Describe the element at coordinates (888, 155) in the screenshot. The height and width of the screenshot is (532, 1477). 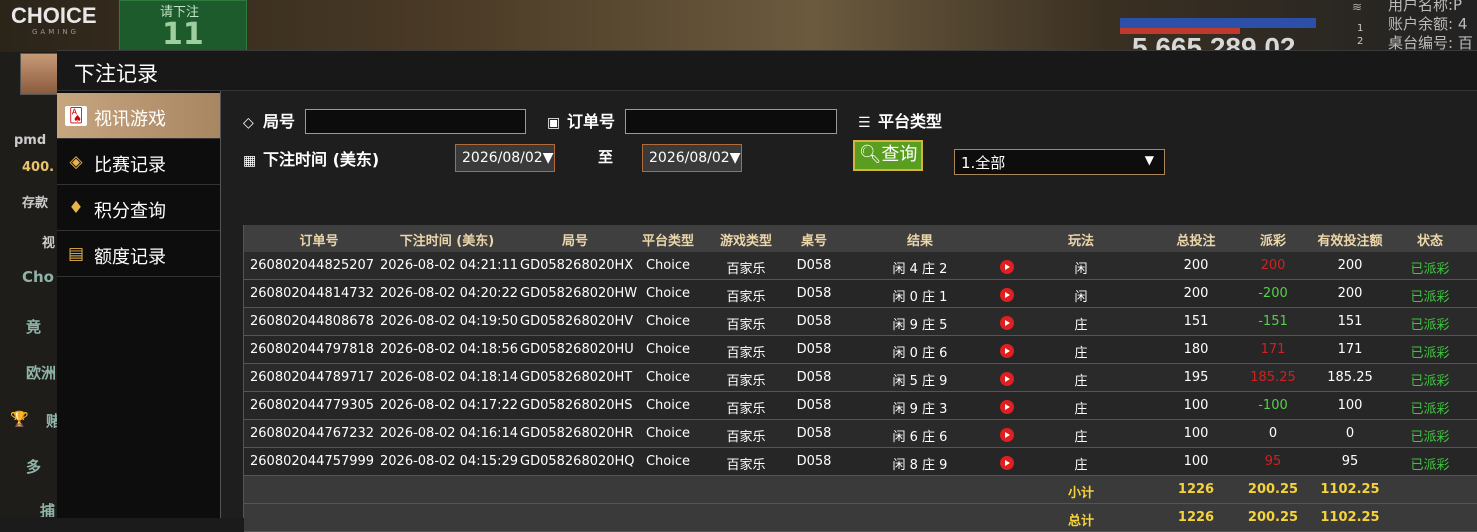
I see `query-button: 🔍︎查询` at that location.